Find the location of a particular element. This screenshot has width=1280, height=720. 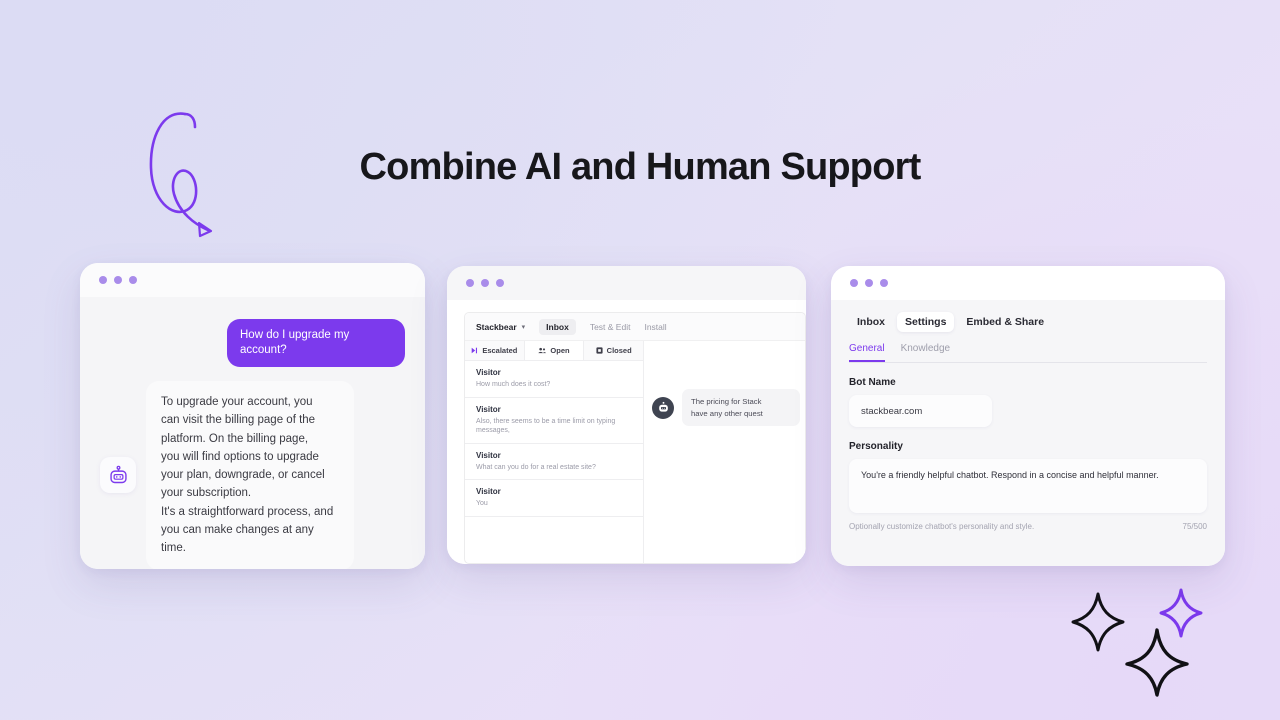

nav-item-install: Install is located at coordinates (655, 327).